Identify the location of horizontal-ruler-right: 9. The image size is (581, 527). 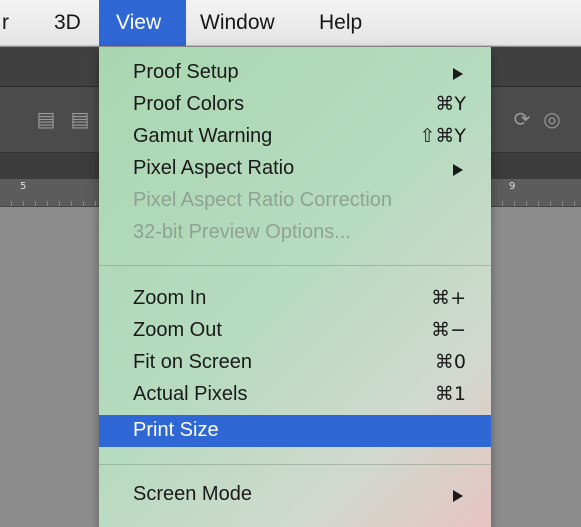
(536, 193).